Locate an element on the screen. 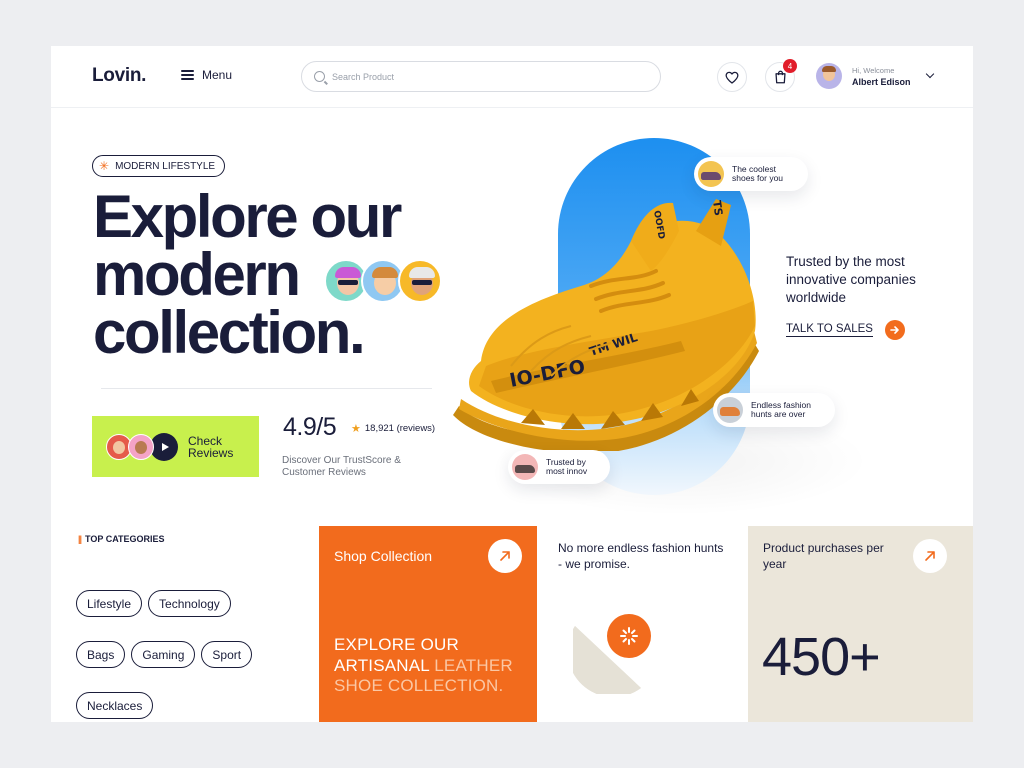  purchases-value: 450+ is located at coordinates (821, 657).